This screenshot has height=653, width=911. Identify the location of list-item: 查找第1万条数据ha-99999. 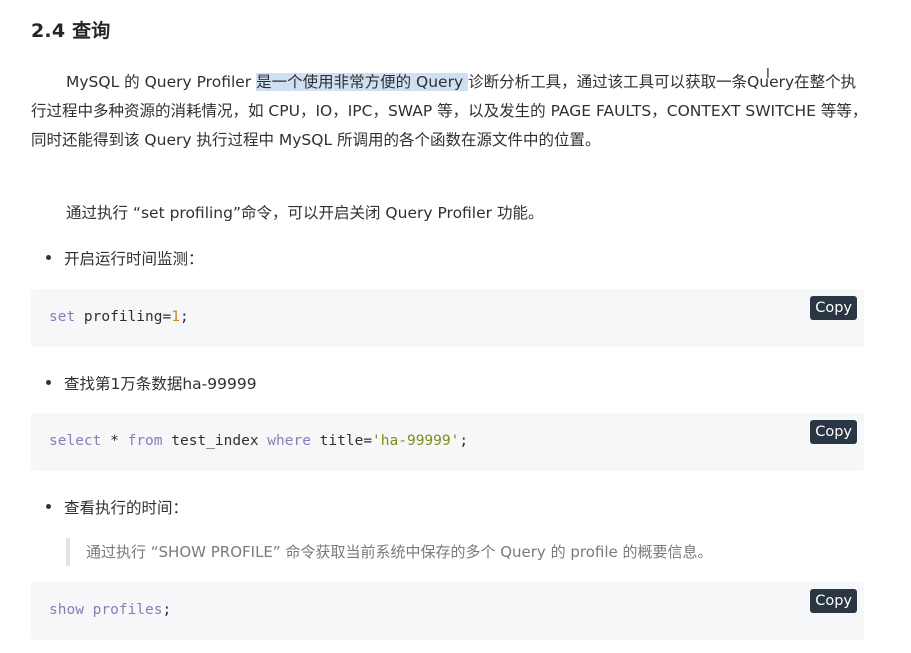
(151, 384).